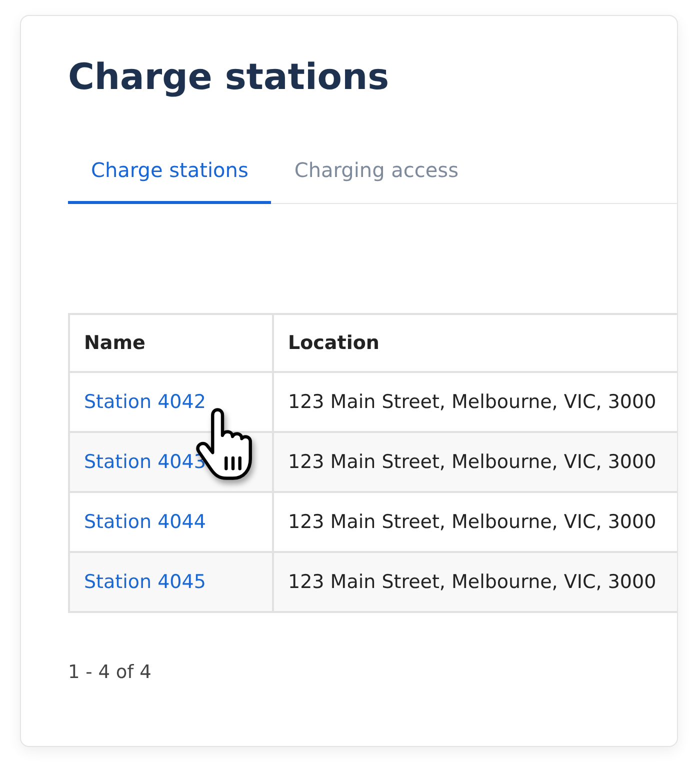 The width and height of the screenshot is (698, 771). Describe the element at coordinates (145, 522) in the screenshot. I see `station-link: Station 4044` at that location.